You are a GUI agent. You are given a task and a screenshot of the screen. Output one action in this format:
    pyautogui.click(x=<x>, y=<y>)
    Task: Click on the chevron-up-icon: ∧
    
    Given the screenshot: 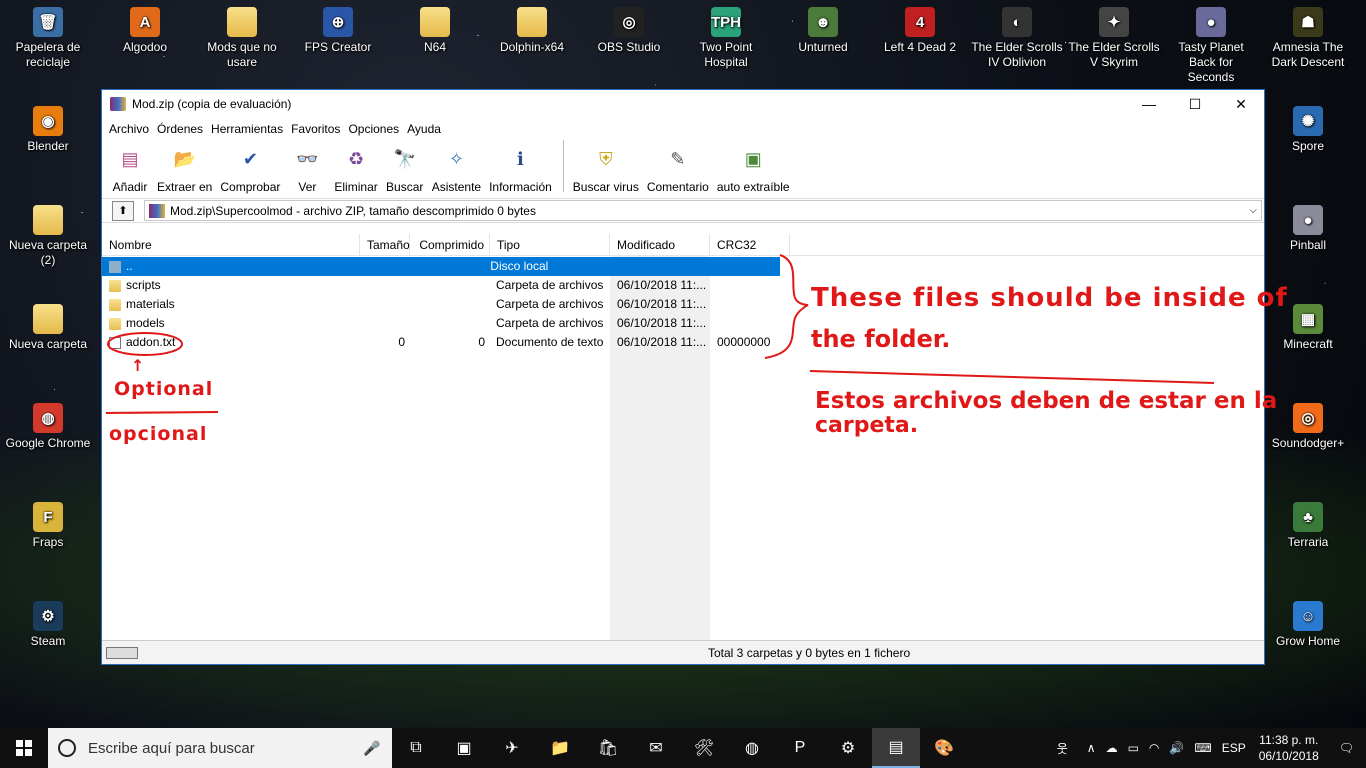 What is the action you would take?
    pyautogui.click(x=1087, y=748)
    